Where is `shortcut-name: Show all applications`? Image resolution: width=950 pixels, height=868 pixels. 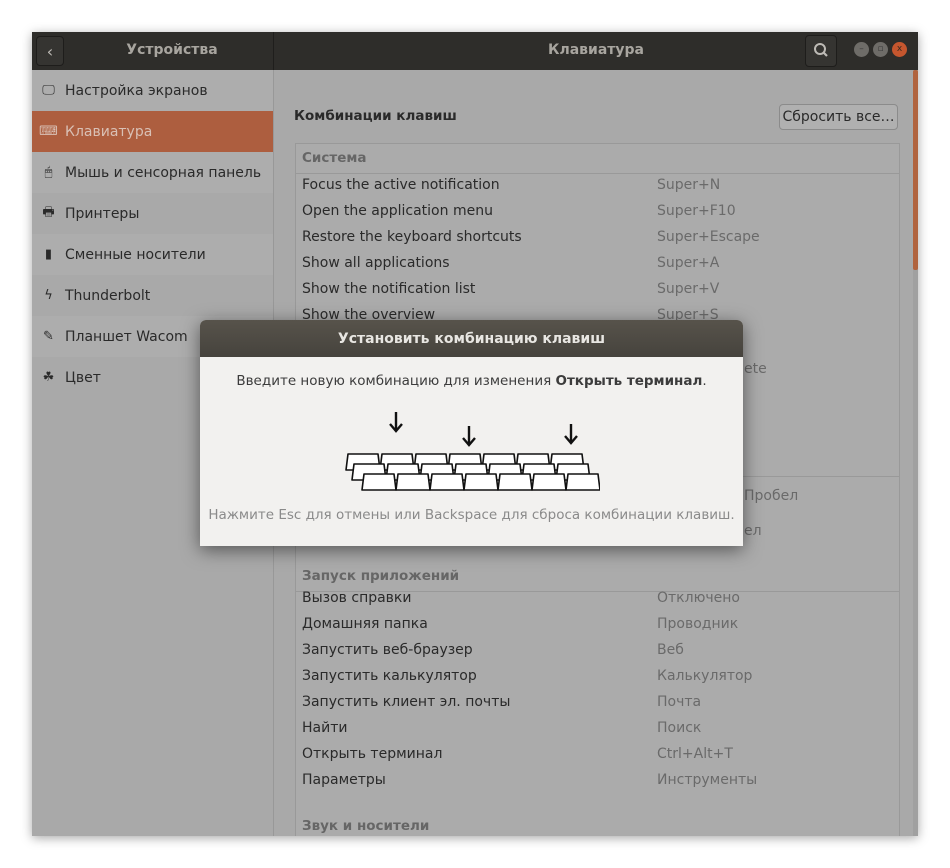 shortcut-name: Show all applications is located at coordinates (376, 263).